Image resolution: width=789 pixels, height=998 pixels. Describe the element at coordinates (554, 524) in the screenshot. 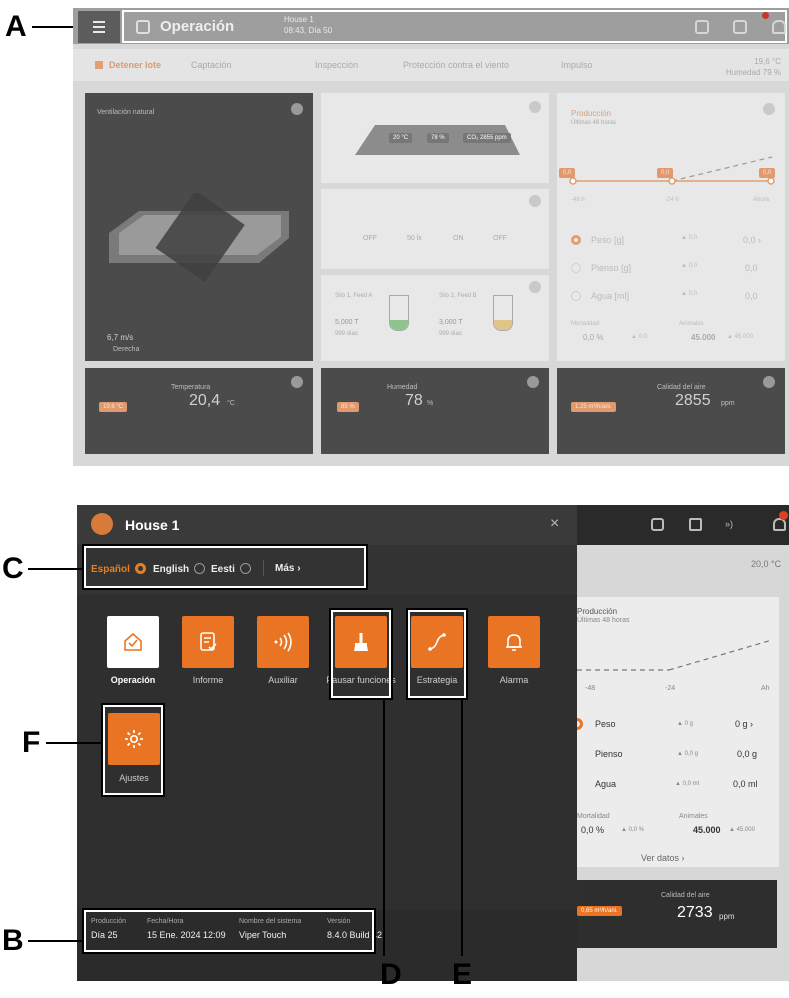

I see `close-icon: ×` at that location.